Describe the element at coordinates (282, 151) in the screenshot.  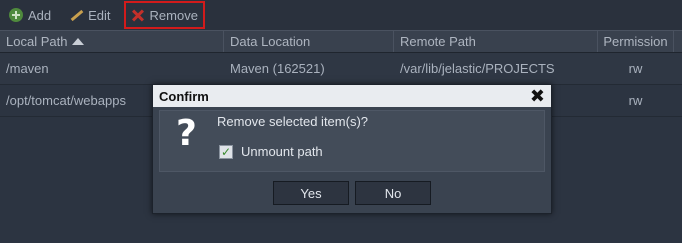
I see `unmount-path-label: Unmount path` at that location.